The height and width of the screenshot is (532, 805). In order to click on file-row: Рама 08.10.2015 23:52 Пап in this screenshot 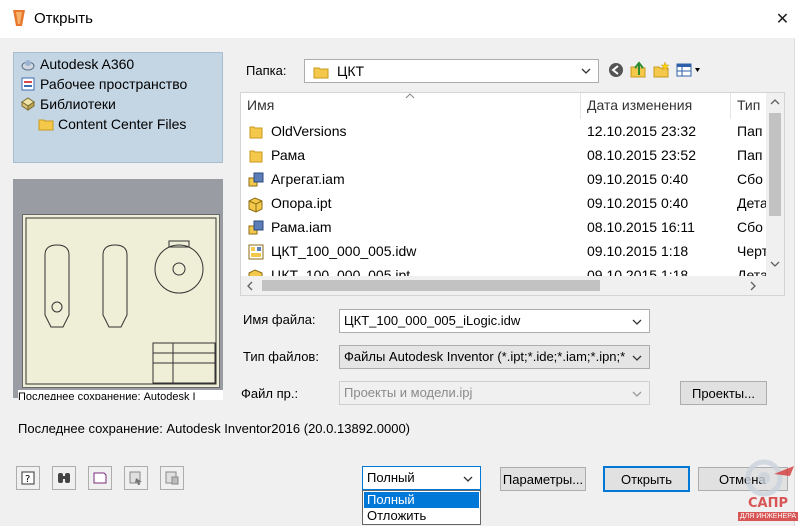, I will do `click(503, 156)`.